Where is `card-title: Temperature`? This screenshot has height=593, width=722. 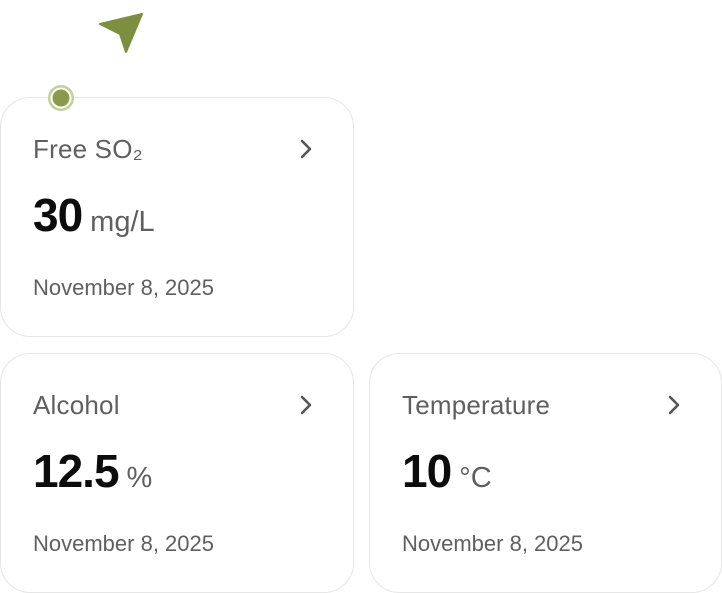 card-title: Temperature is located at coordinates (476, 405).